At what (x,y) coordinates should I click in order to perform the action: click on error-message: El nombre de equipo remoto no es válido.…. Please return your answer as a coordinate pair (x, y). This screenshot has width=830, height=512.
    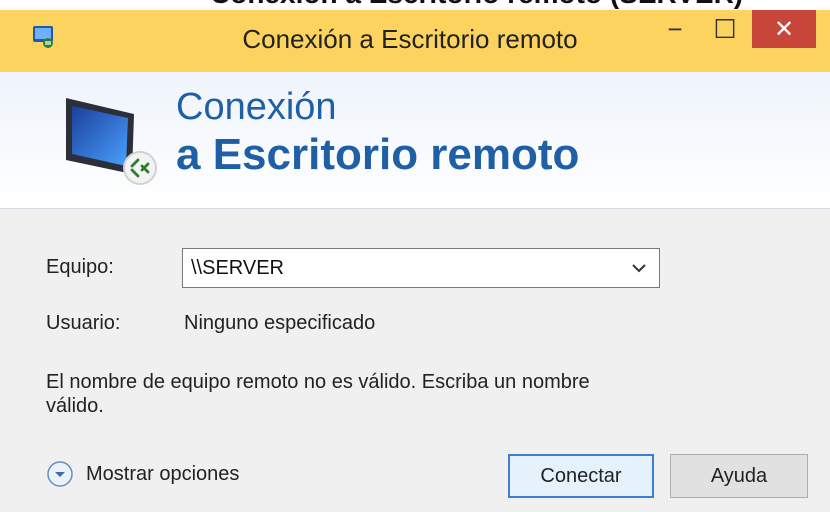
    Looking at the image, I should click on (318, 394).